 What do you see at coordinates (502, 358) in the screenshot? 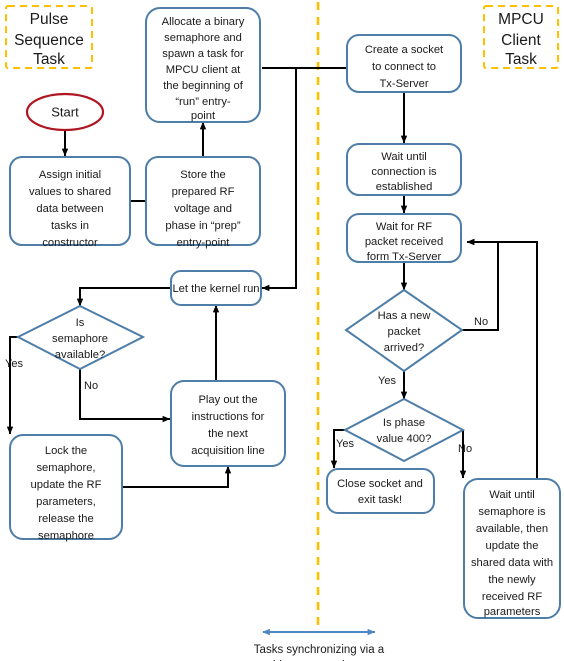
I see `connector-wait-semaphore-loopback` at bounding box center [502, 358].